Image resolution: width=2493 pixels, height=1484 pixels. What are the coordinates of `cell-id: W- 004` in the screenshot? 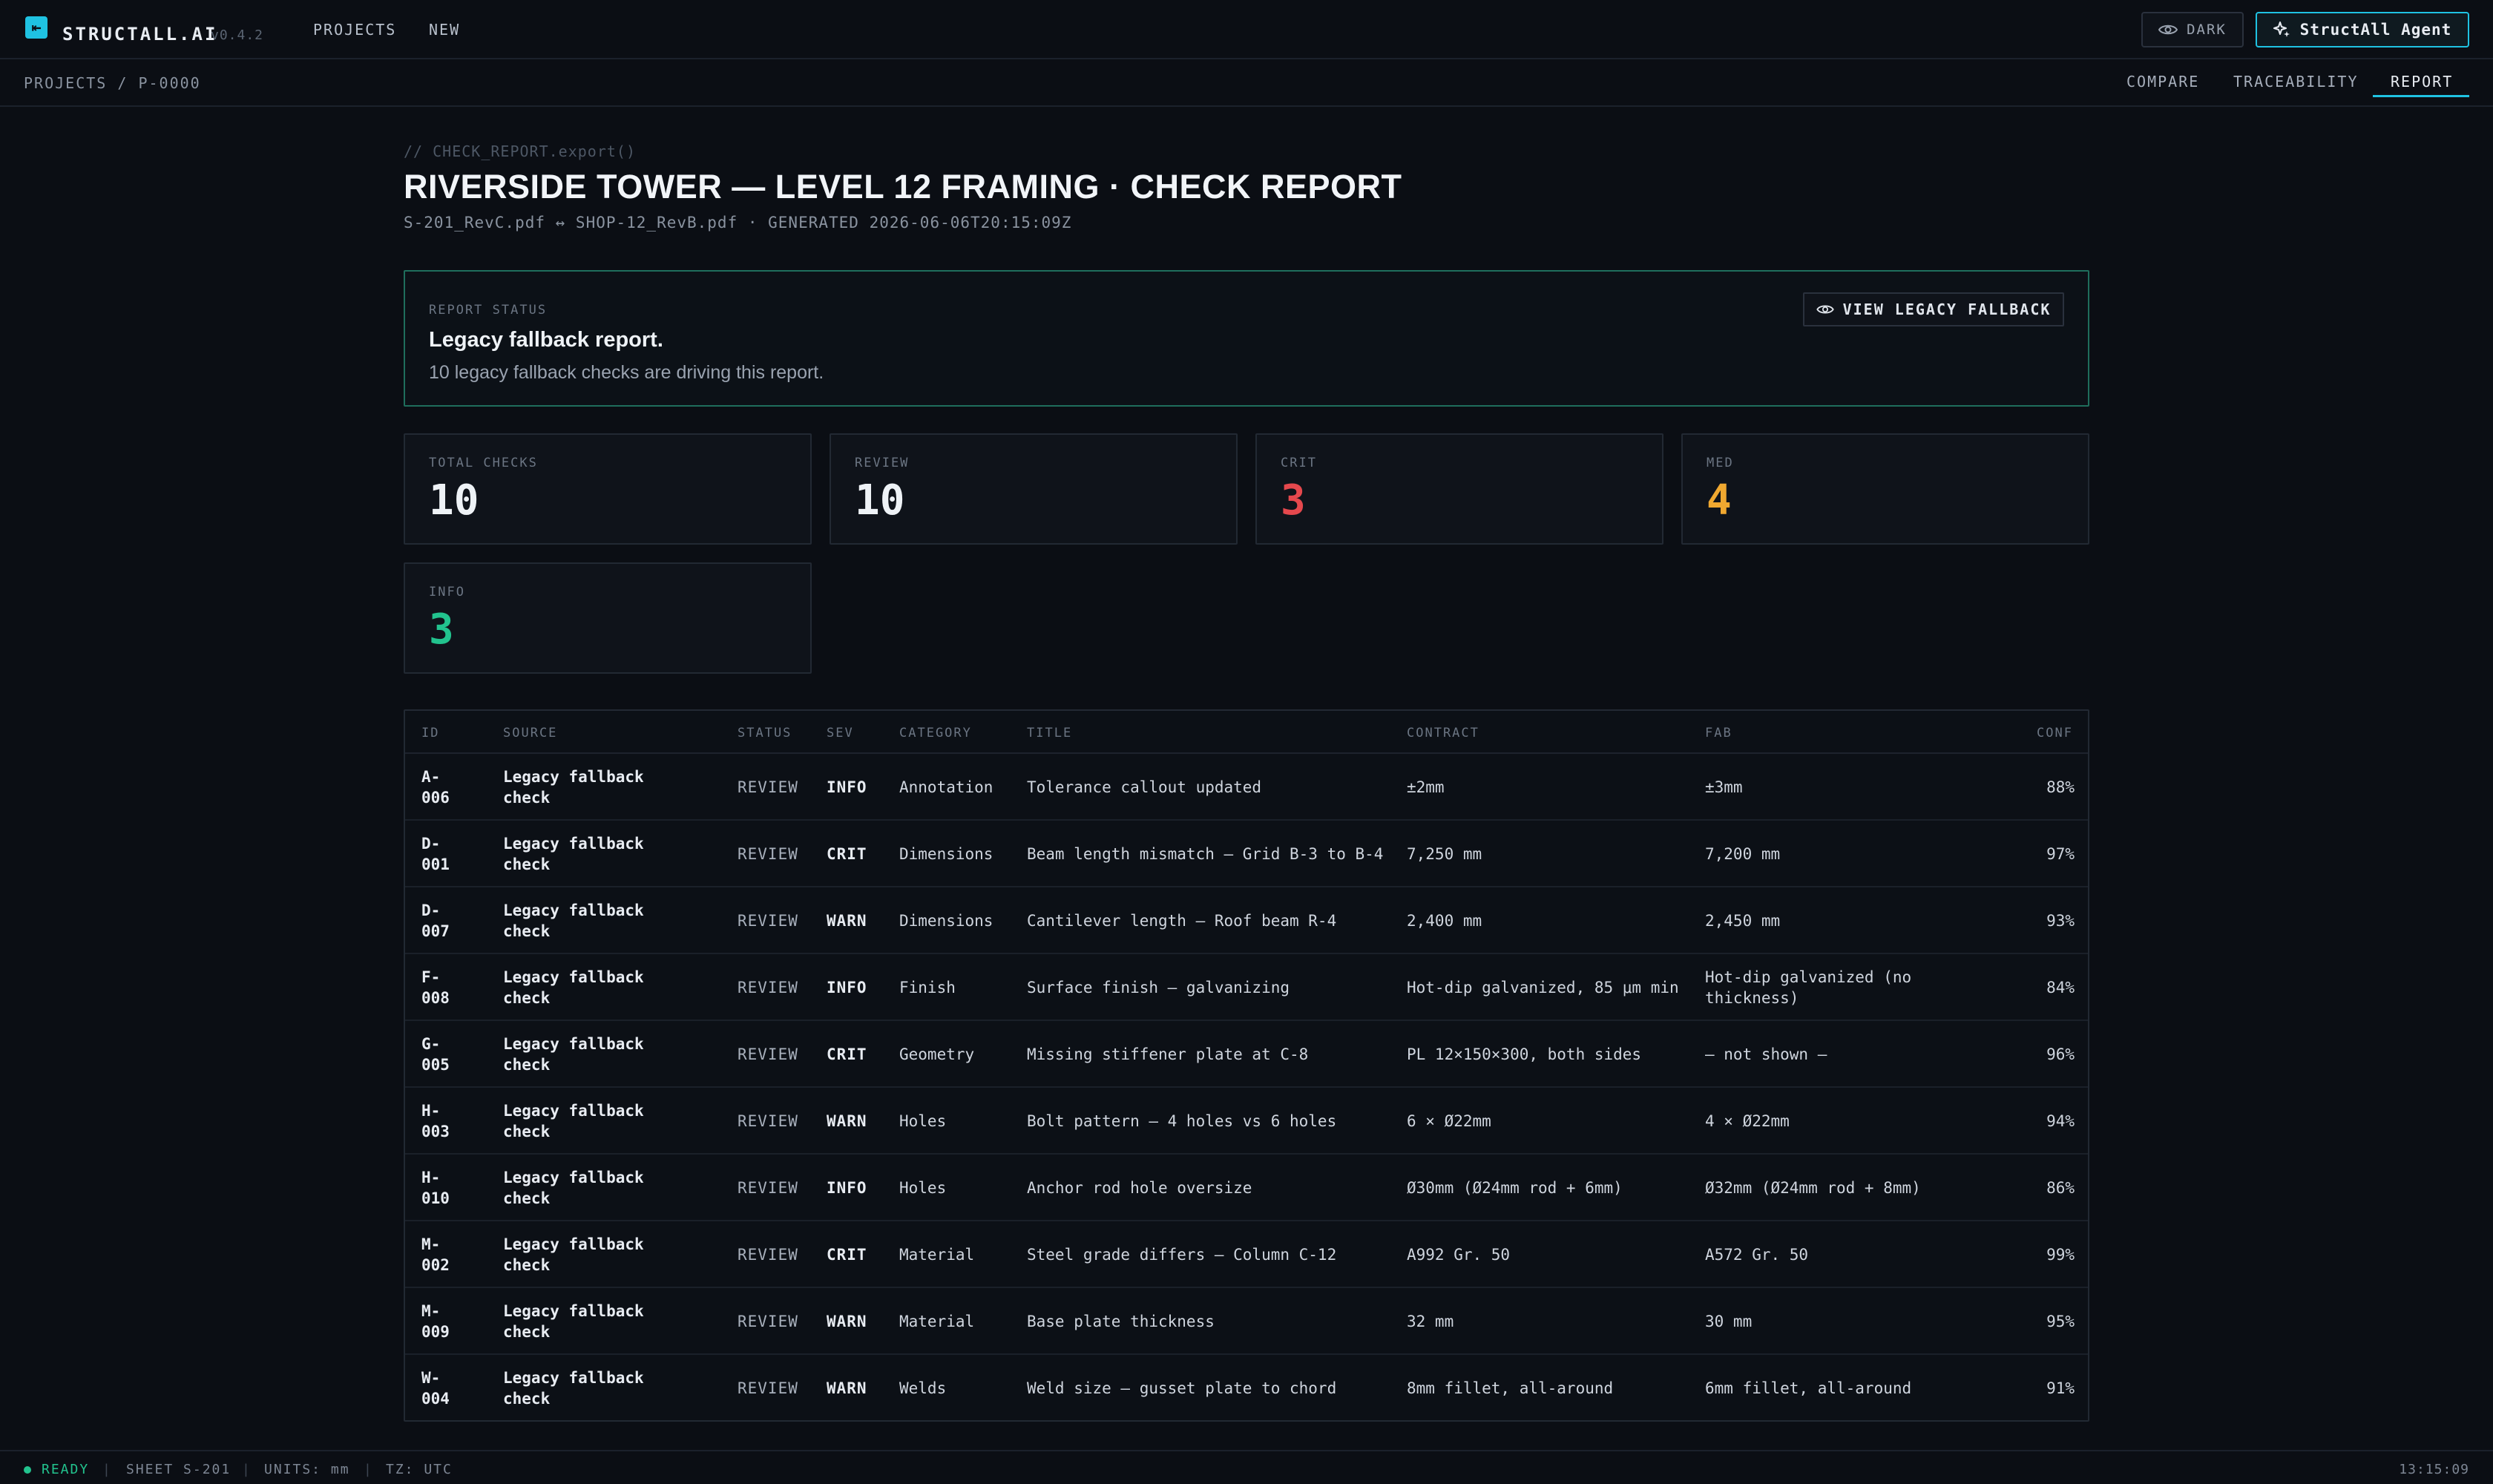 It's located at (458, 1388).